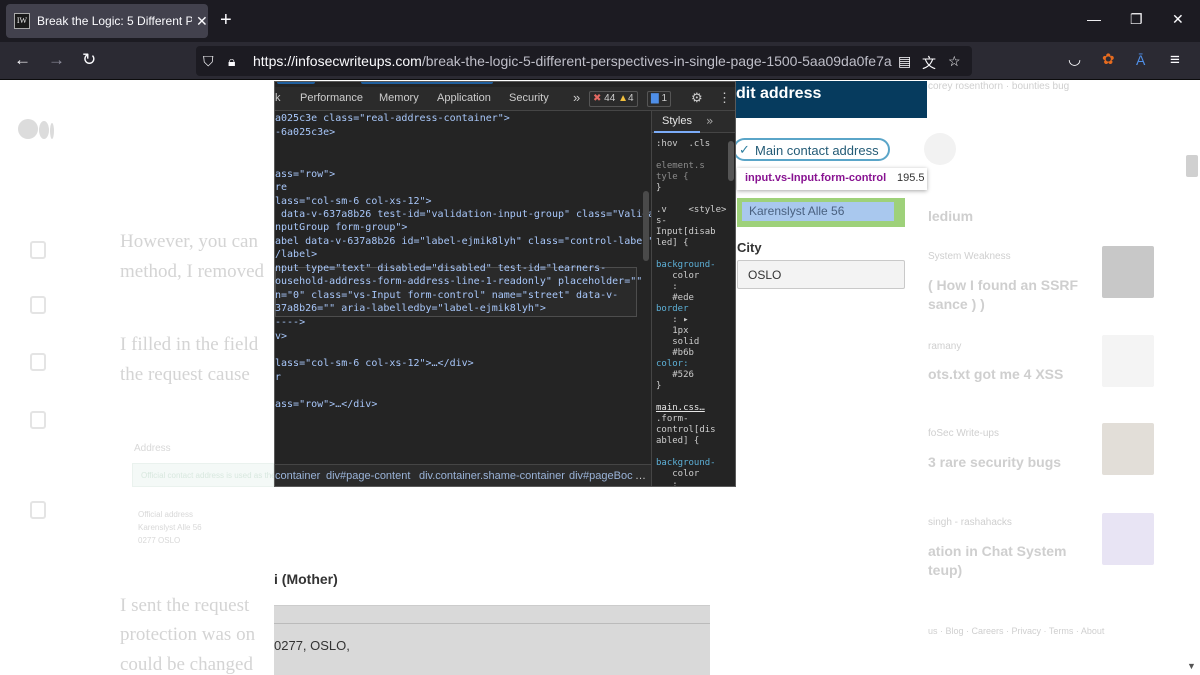 This screenshot has width=1200, height=675. I want to click on dom-node-line: re, so click(281, 188).